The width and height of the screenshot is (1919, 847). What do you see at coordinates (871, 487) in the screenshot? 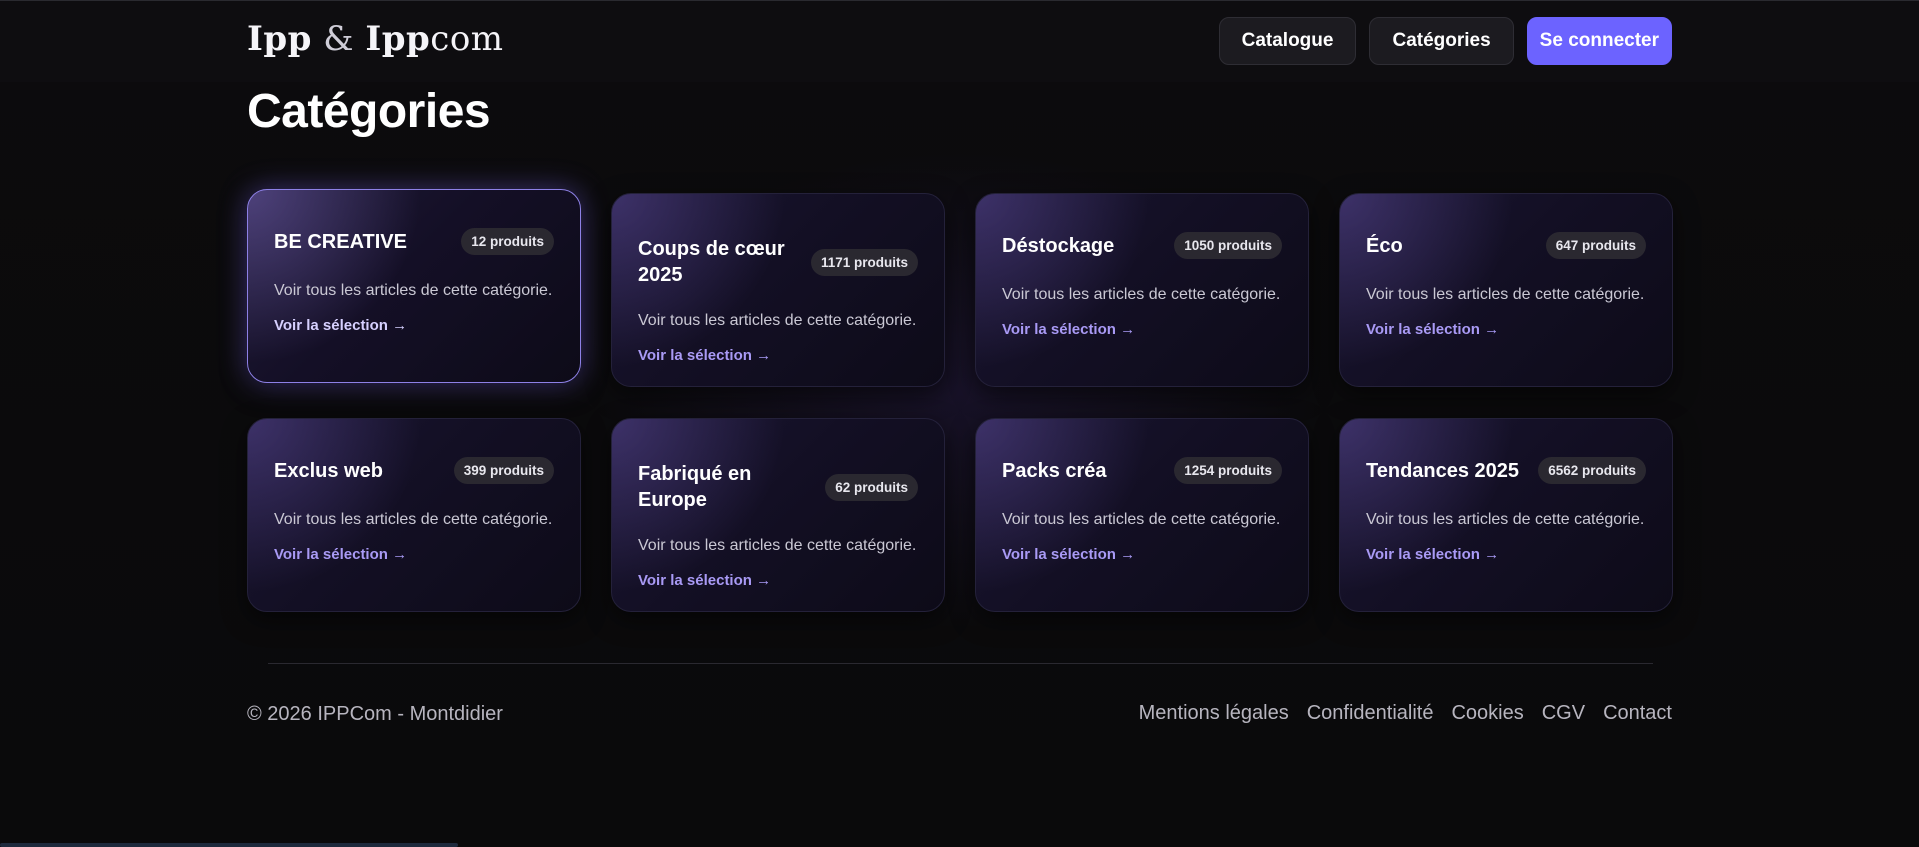
I see `product-count-badge: 62 produits` at bounding box center [871, 487].